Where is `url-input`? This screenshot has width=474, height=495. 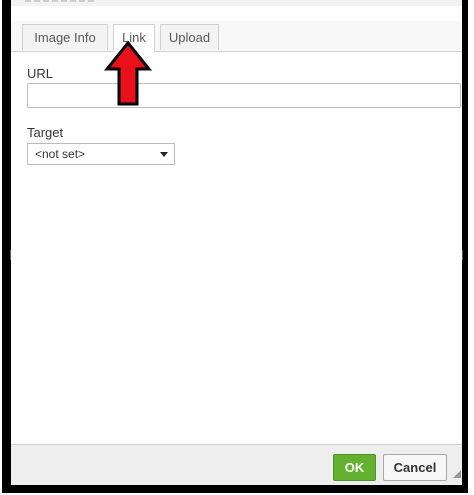 url-input is located at coordinates (244, 95).